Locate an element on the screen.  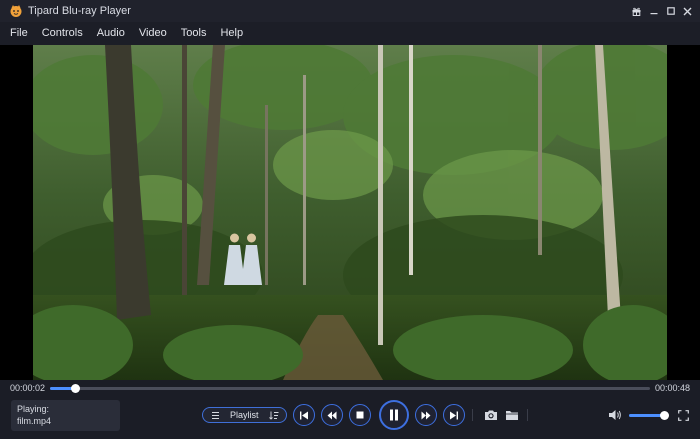
now-playing-panel: Playing: film.mp4 is located at coordinates (65, 415).